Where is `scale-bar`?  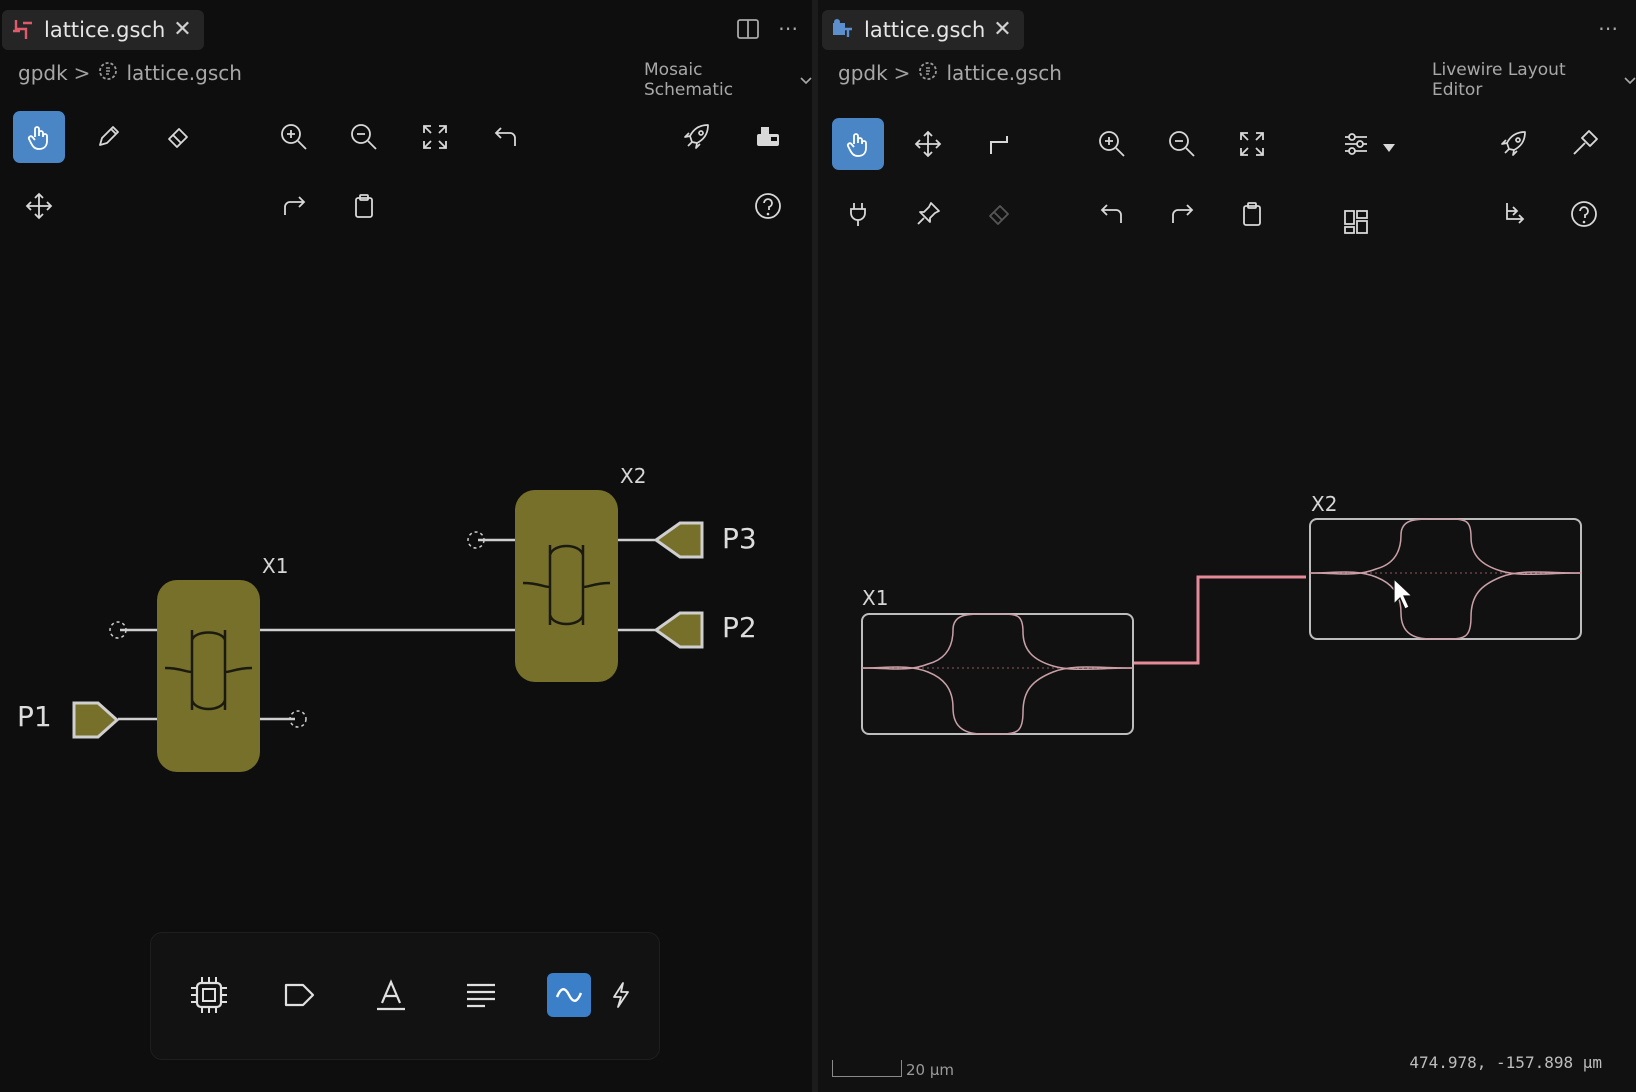
scale-bar is located at coordinates (867, 1068).